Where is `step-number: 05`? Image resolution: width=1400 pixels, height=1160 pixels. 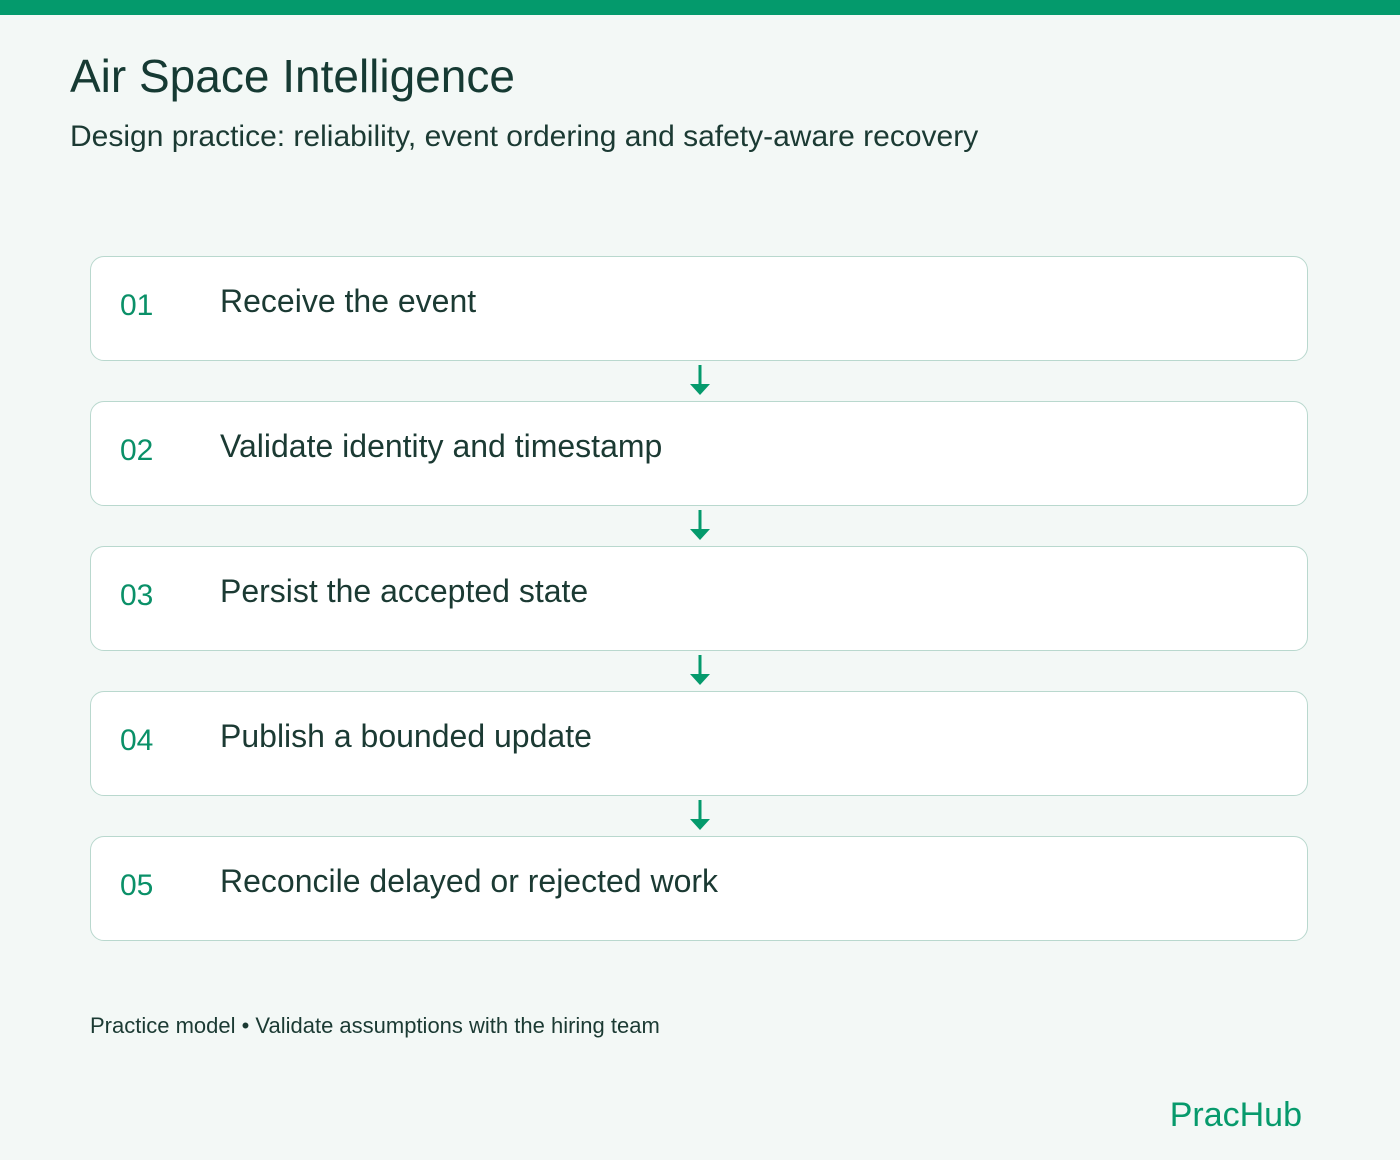 step-number: 05 is located at coordinates (137, 885).